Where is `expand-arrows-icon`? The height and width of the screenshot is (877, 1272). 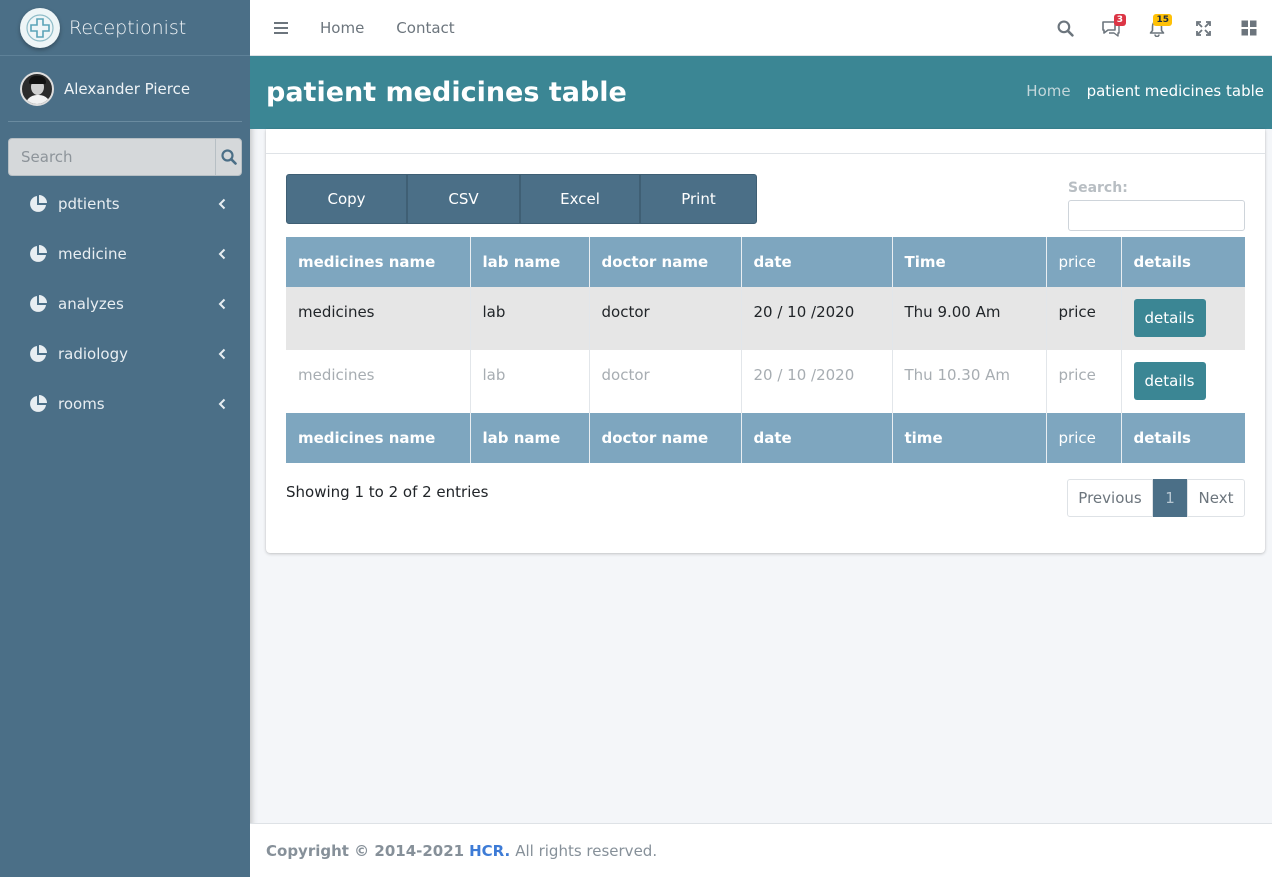 expand-arrows-icon is located at coordinates (1203, 28).